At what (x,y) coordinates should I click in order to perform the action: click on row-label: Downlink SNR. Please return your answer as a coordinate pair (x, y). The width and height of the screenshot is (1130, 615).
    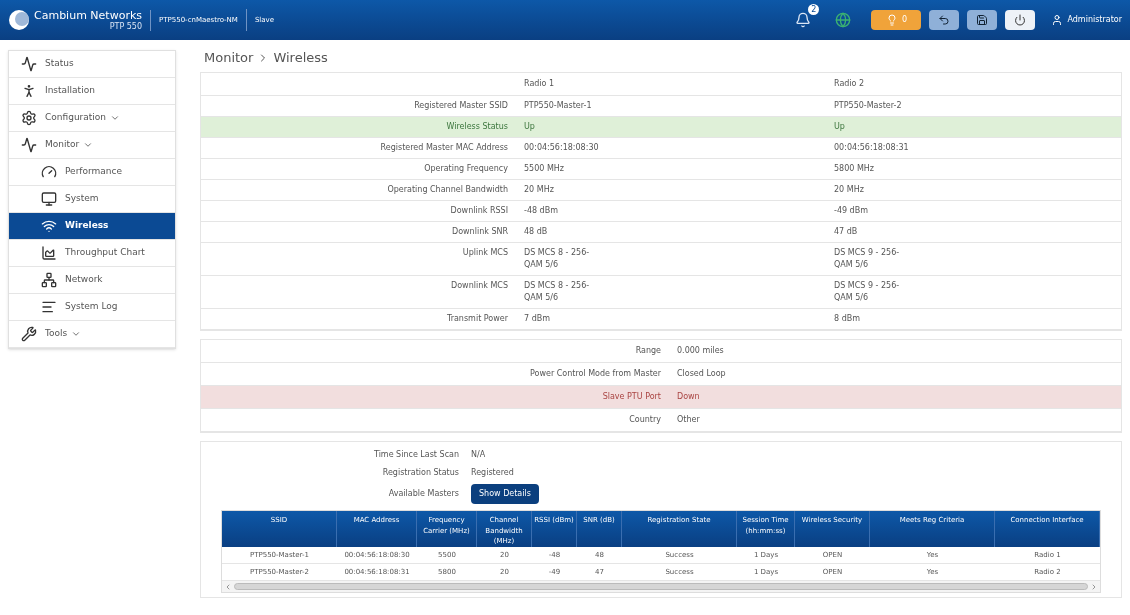
    Looking at the image, I should click on (480, 232).